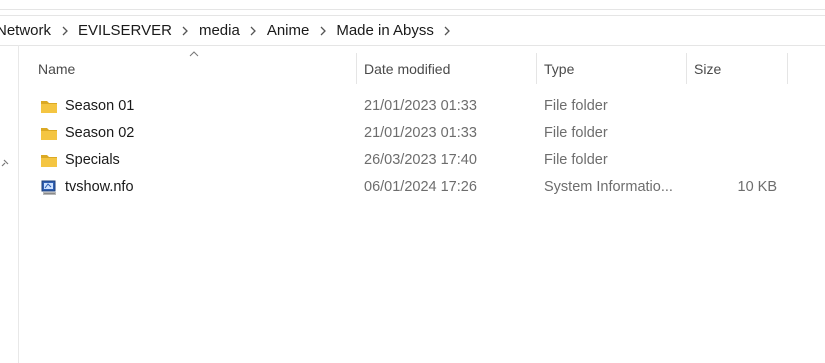  Describe the element at coordinates (288, 30) in the screenshot. I see `breadcrumb-item-anime: Anime` at that location.